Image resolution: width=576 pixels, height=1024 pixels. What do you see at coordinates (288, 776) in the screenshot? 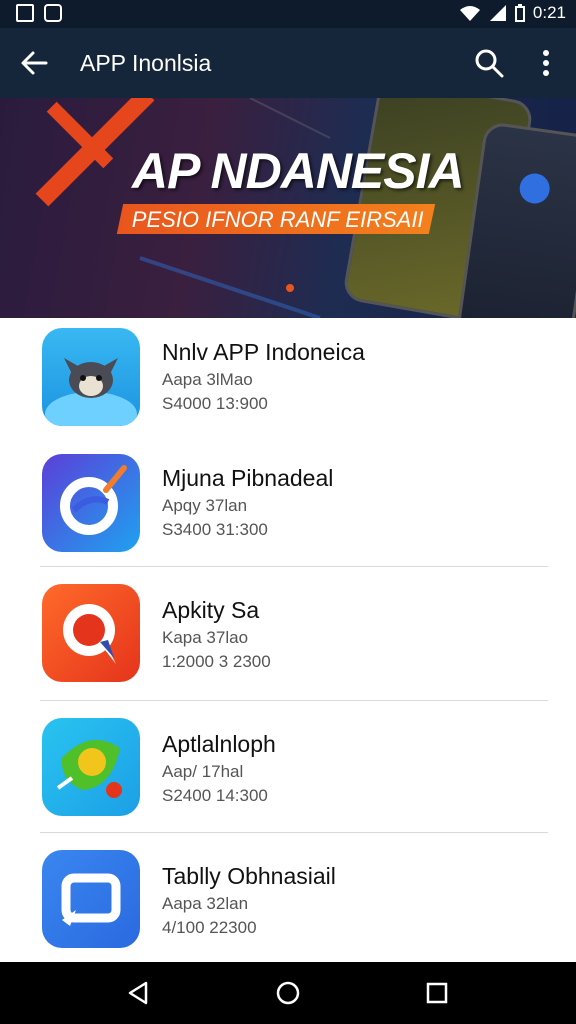
I see `list-item: Aptlalnloph Aap/ 17hal S2400 14:300` at bounding box center [288, 776].